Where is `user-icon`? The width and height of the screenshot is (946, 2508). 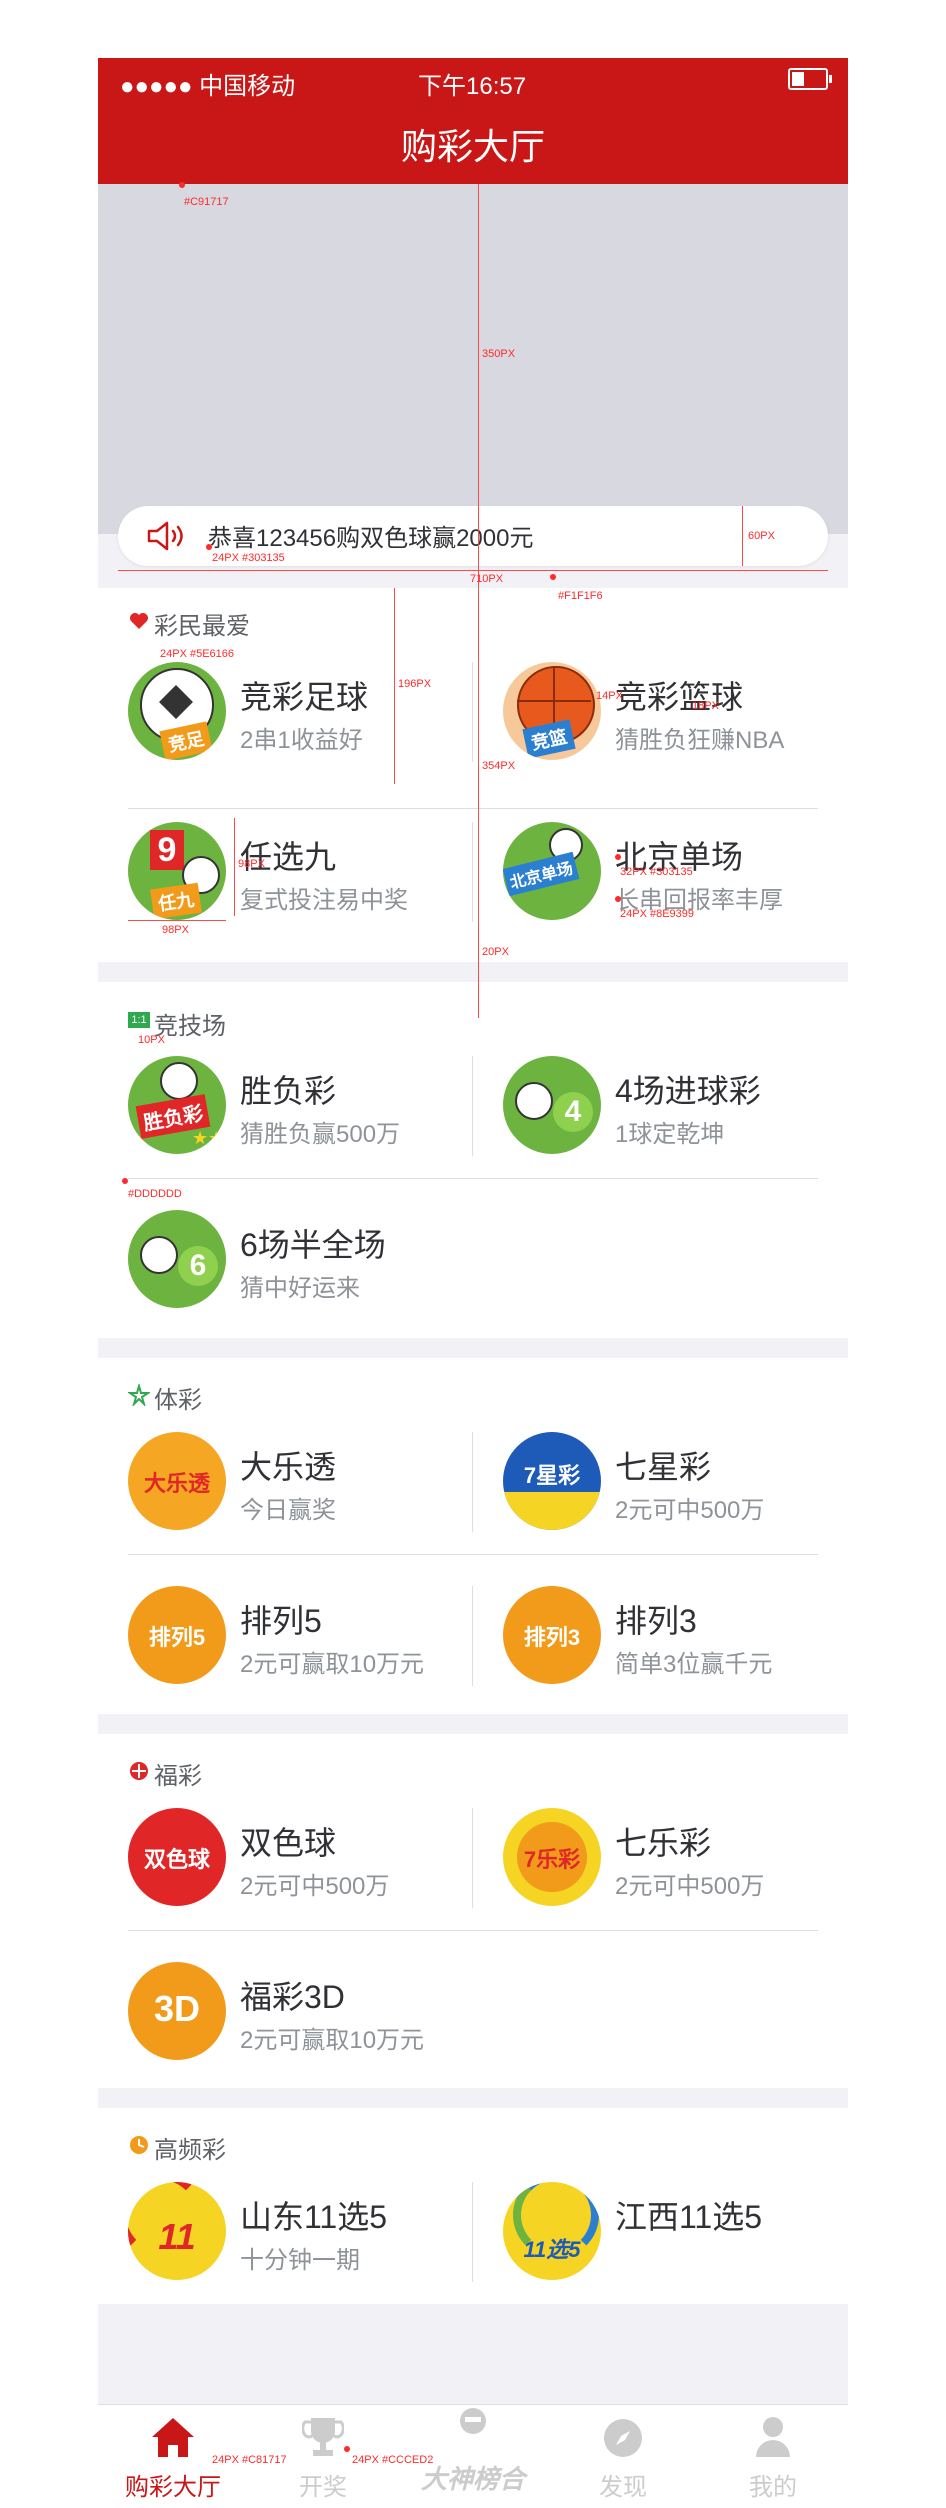
user-icon is located at coordinates (773, 2437).